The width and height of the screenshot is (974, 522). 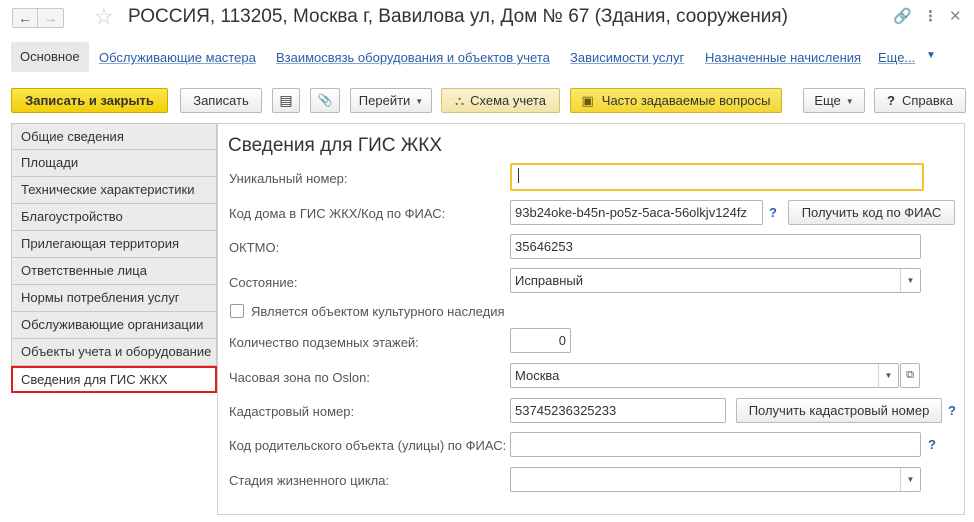 What do you see at coordinates (288, 178) in the screenshot?
I see `unique-number-label: Уникальный номер:` at bounding box center [288, 178].